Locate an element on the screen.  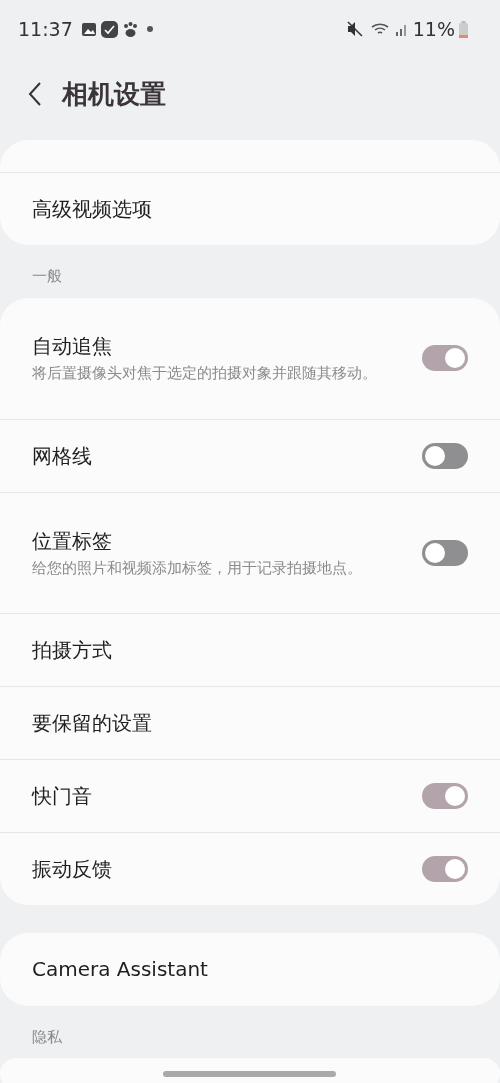
setting-description: 给您的照片和视频添加标签，用于记录拍摄地点。 is located at coordinates (197, 568).